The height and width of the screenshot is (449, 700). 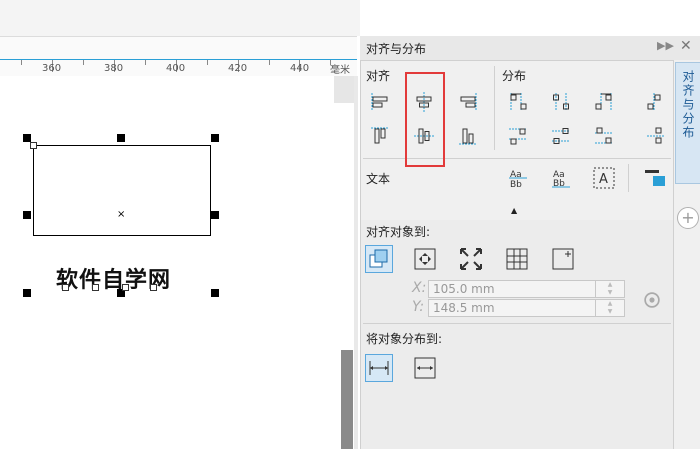 What do you see at coordinates (396, 49) in the screenshot?
I see `docker-title: 对齐与分布` at bounding box center [396, 49].